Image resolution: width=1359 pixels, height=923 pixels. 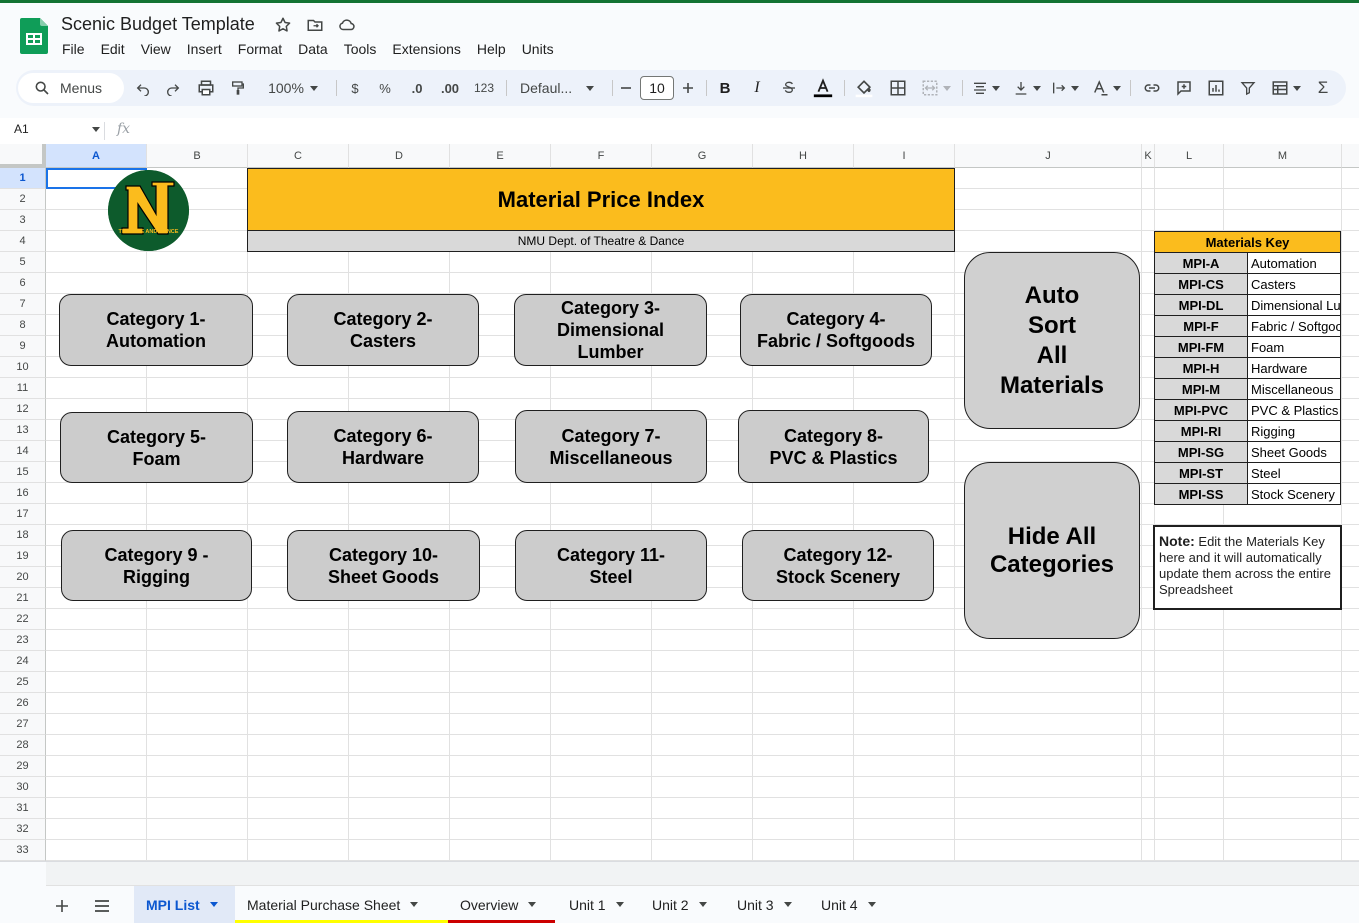 What do you see at coordinates (23, 787) in the screenshot?
I see `row-header: 30` at bounding box center [23, 787].